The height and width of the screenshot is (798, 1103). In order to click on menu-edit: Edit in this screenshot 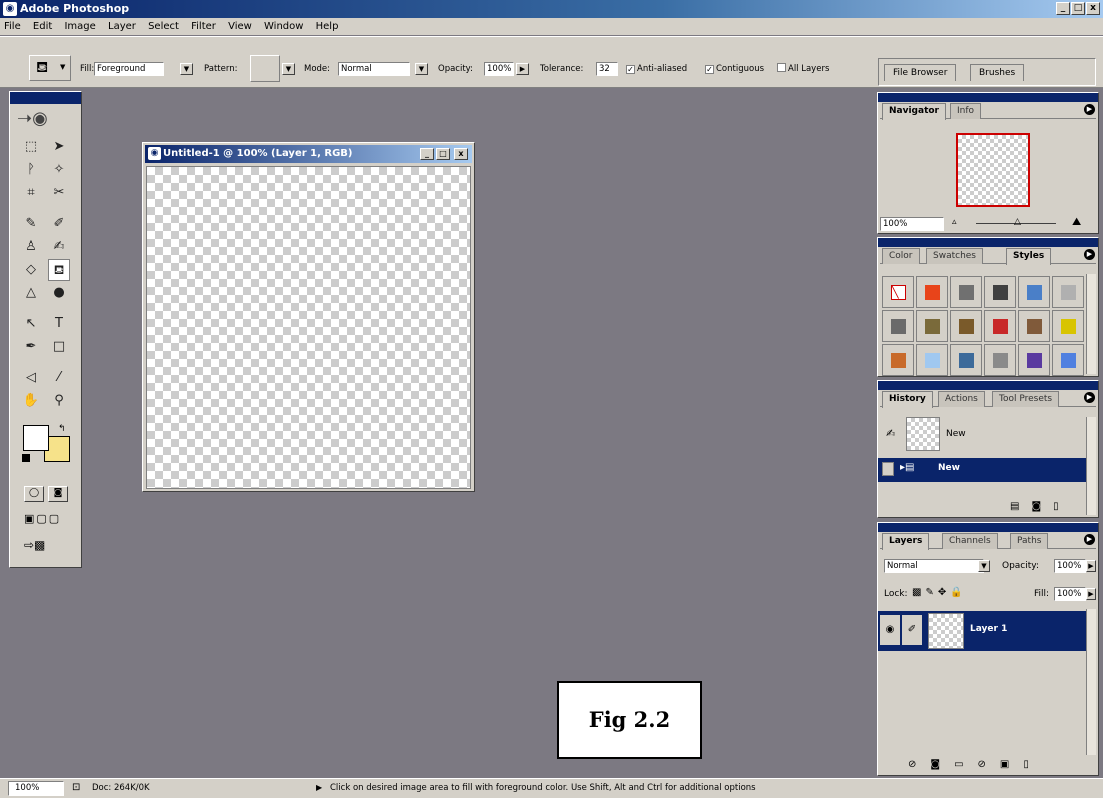, I will do `click(42, 26)`.